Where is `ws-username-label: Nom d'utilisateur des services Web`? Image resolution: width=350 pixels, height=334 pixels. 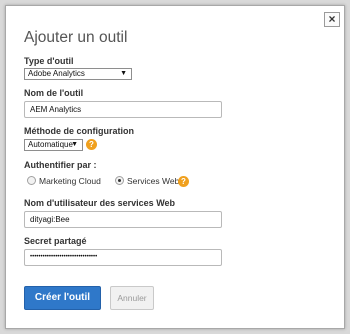
ws-username-label: Nom d'utilisateur des services Web is located at coordinates (100, 203).